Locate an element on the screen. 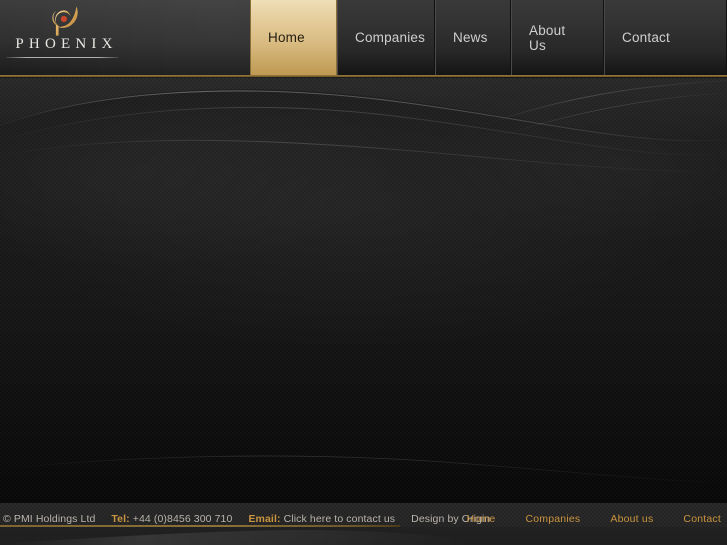  nav-item-news: News is located at coordinates (473, 37).